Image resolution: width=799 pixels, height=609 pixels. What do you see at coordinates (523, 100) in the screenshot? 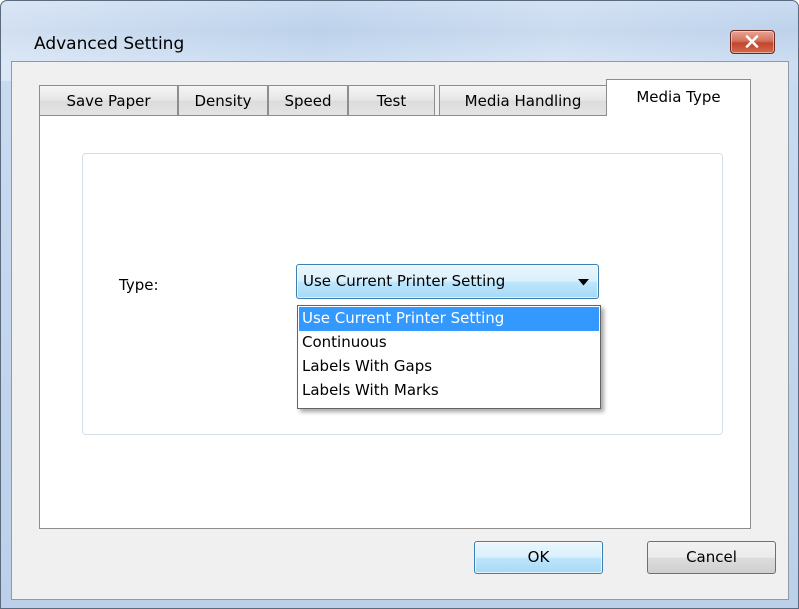
I see `tab-media-handling: Media Handling` at bounding box center [523, 100].